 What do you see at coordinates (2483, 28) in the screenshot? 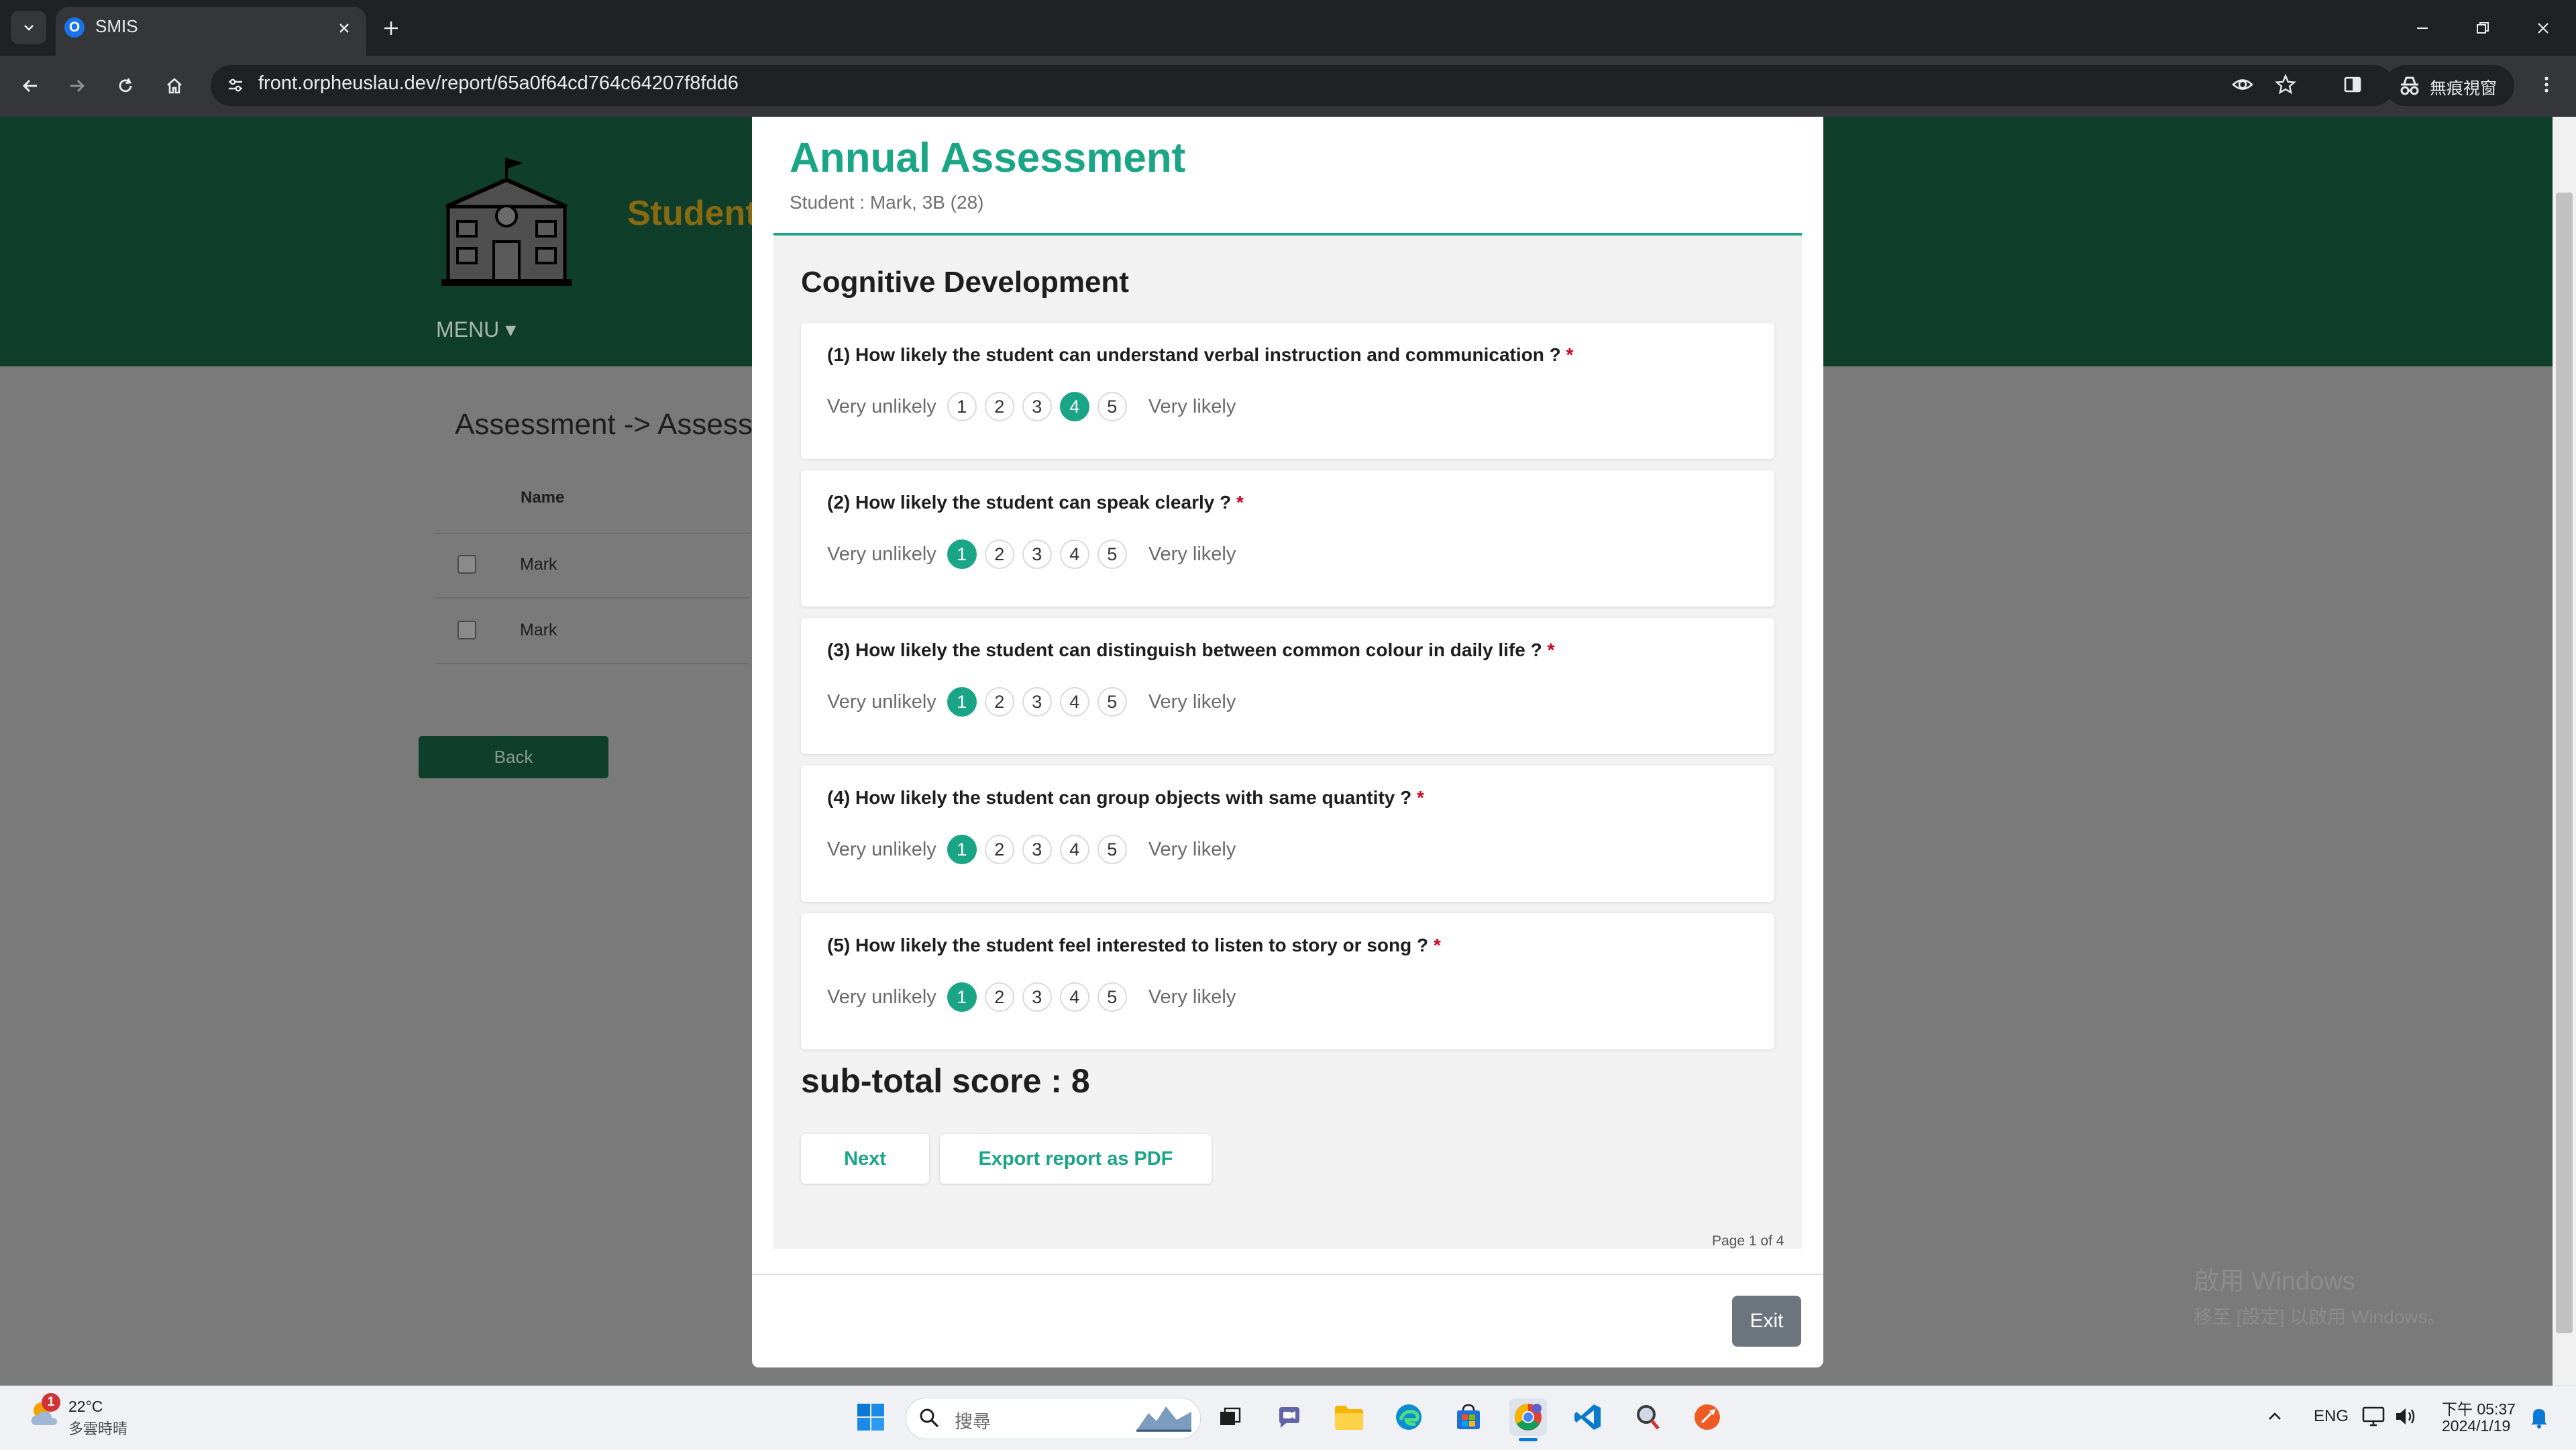
I see `restore-button` at bounding box center [2483, 28].